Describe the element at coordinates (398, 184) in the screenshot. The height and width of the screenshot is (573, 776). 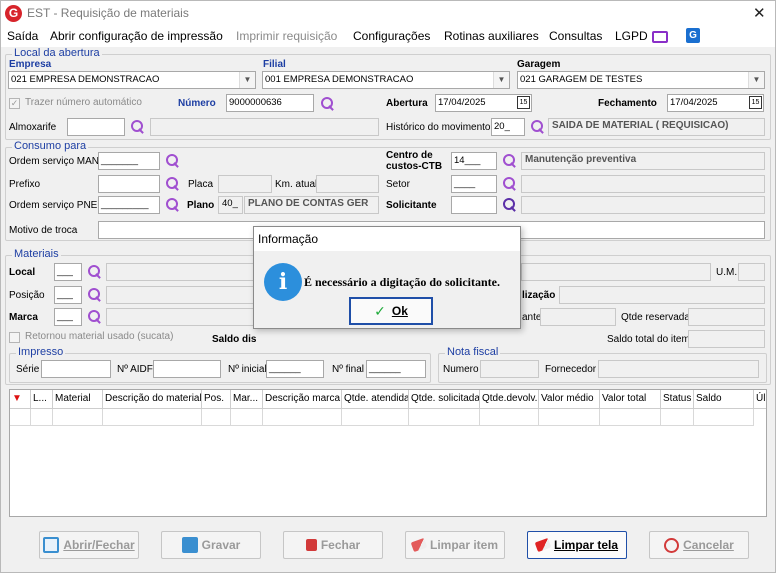
I see `setor-label: Setor` at that location.